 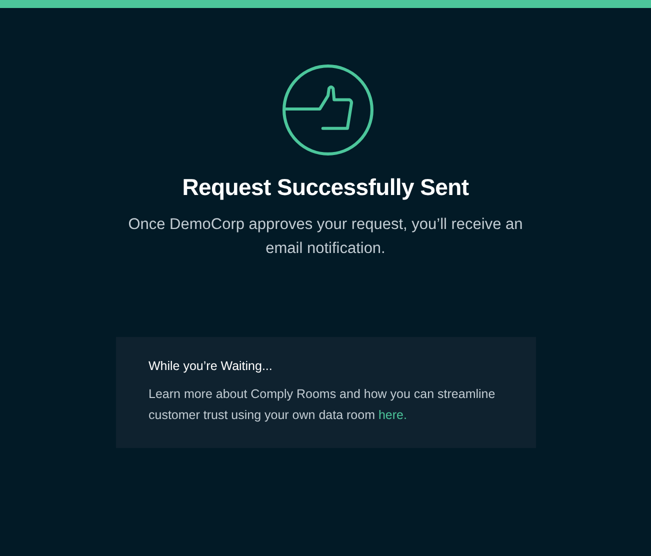 What do you see at coordinates (325, 237) in the screenshot?
I see `success-message: Once DemoCorp approves your request, you’ll receive an email notification.` at bounding box center [325, 237].